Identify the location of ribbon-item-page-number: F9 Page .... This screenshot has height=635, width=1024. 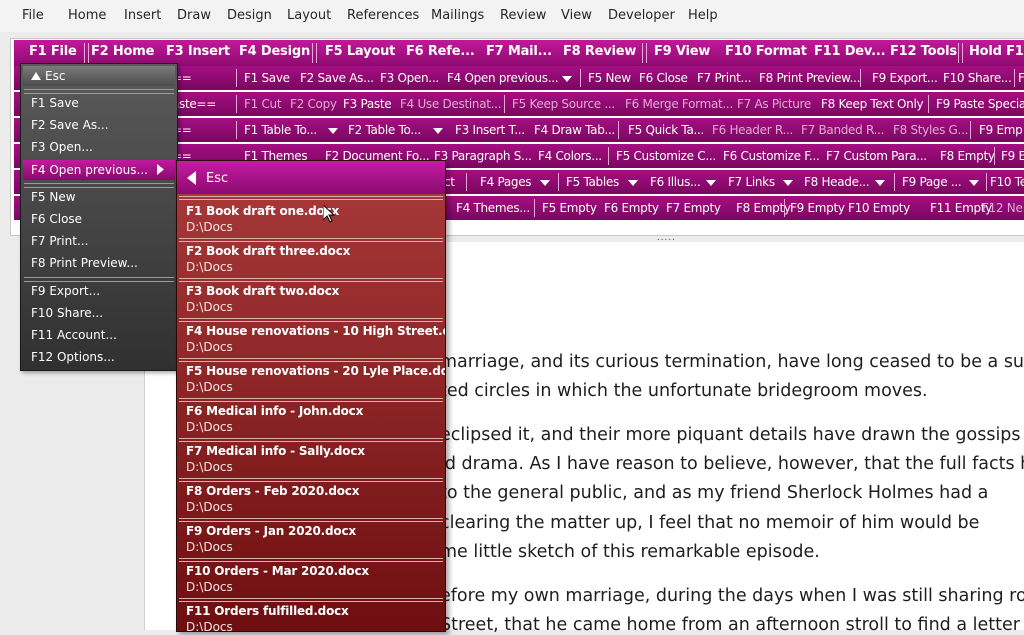
(932, 182).